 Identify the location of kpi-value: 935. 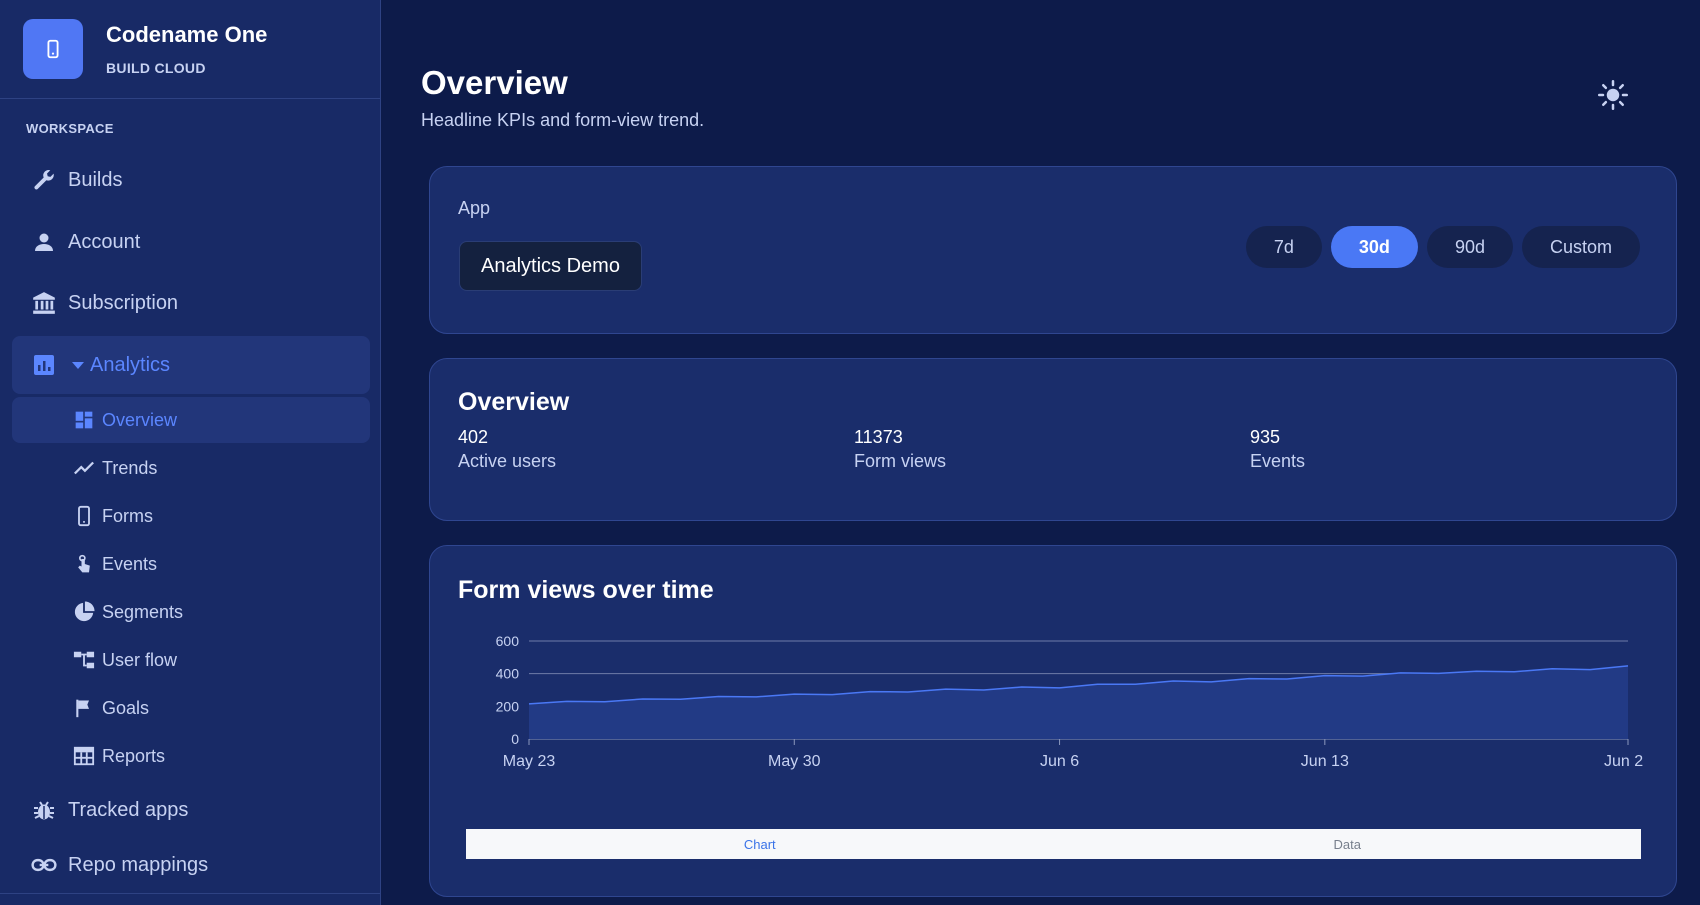
(1265, 437).